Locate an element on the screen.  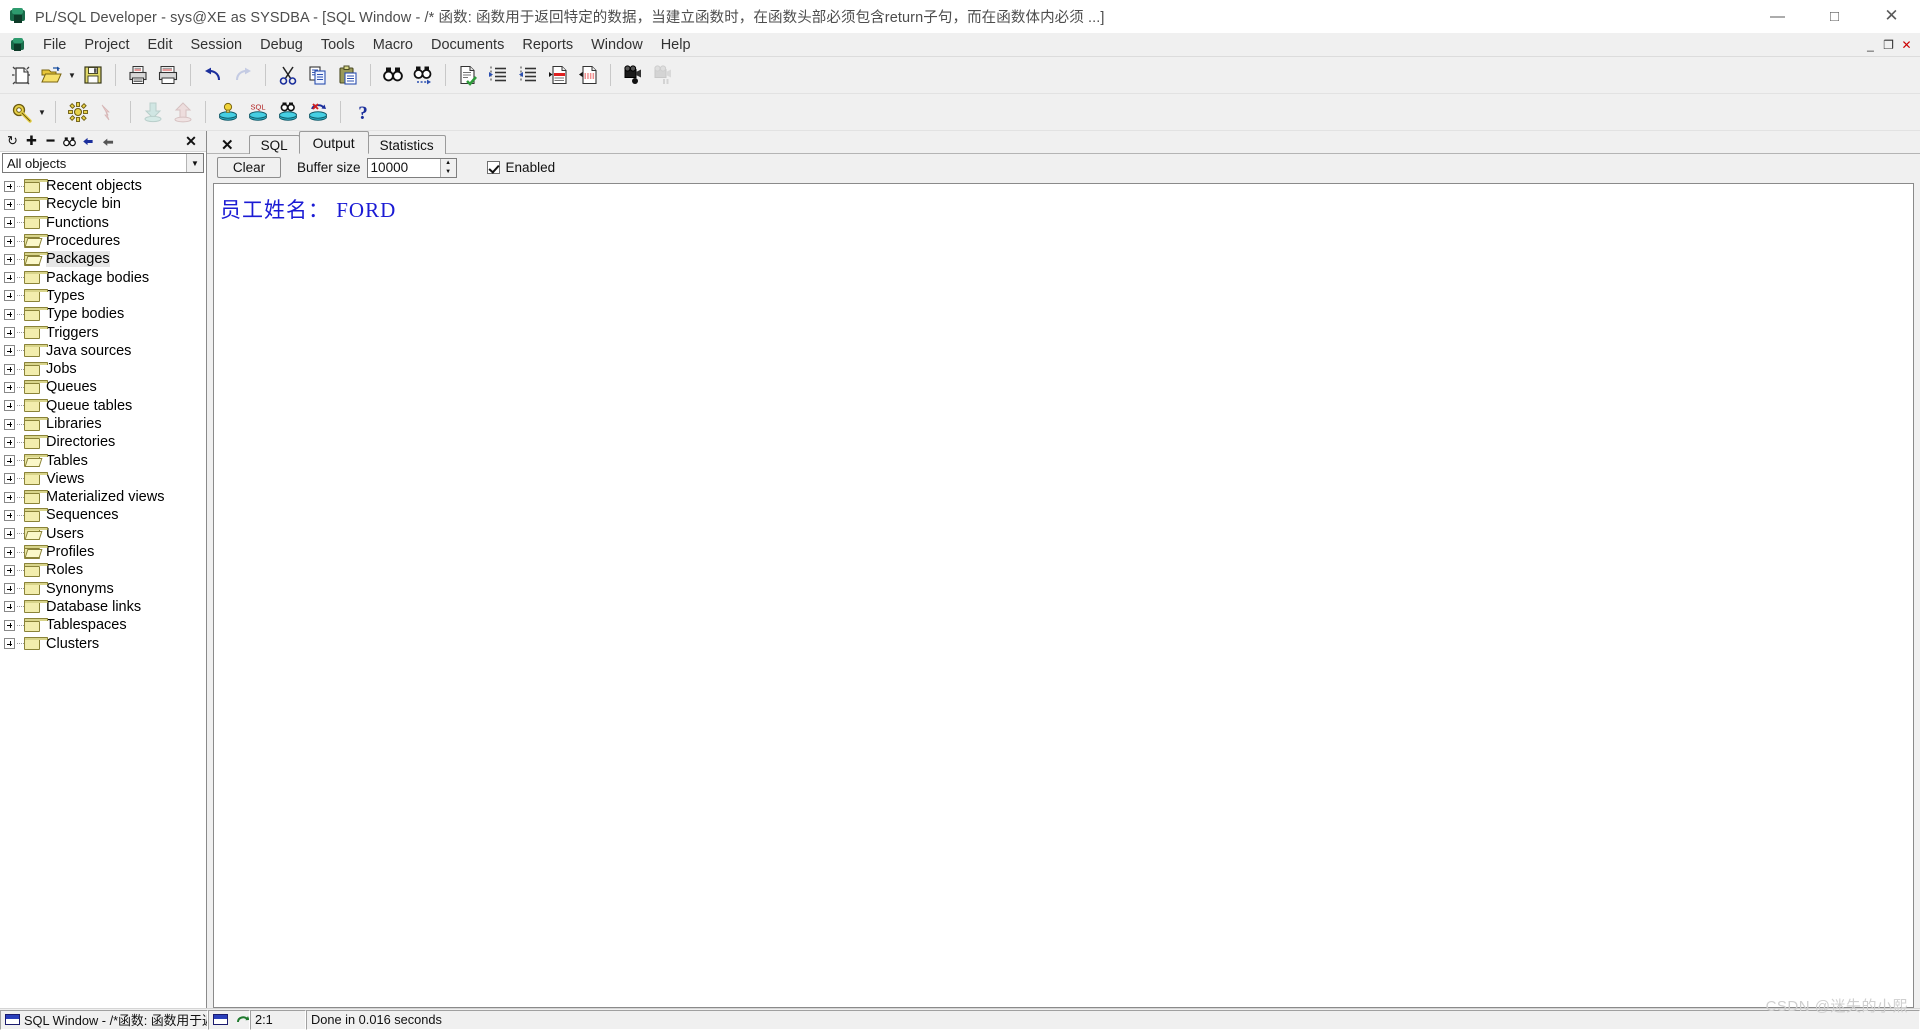
record-macro-icon is located at coordinates (633, 75).